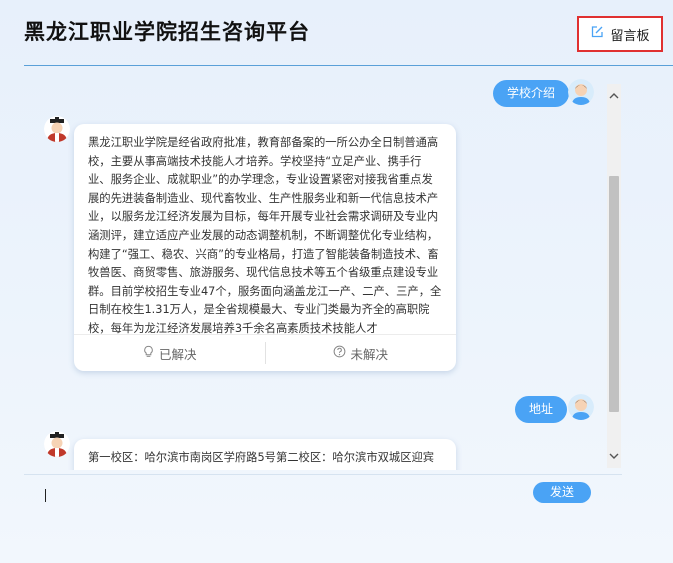  What do you see at coordinates (630, 36) in the screenshot?
I see `message-board-label: 留言板` at bounding box center [630, 36].